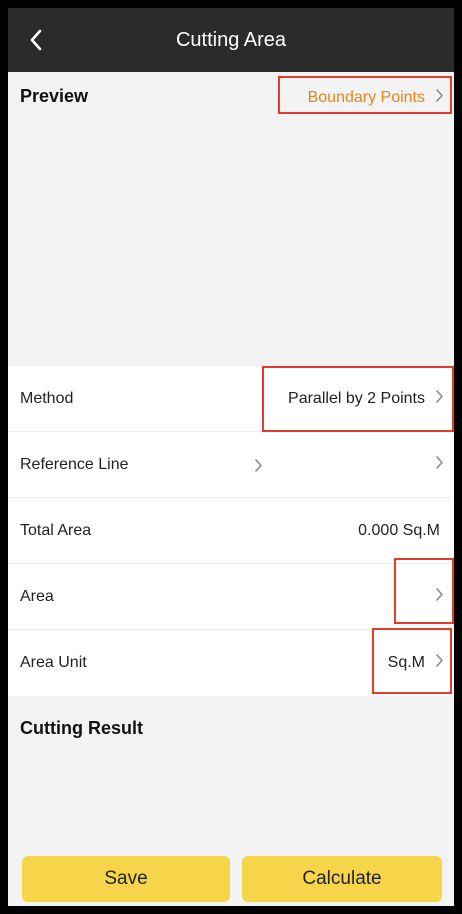 This screenshot has width=462, height=914. Describe the element at coordinates (231, 97) in the screenshot. I see `preview-header: Preview Boundary Points` at that location.